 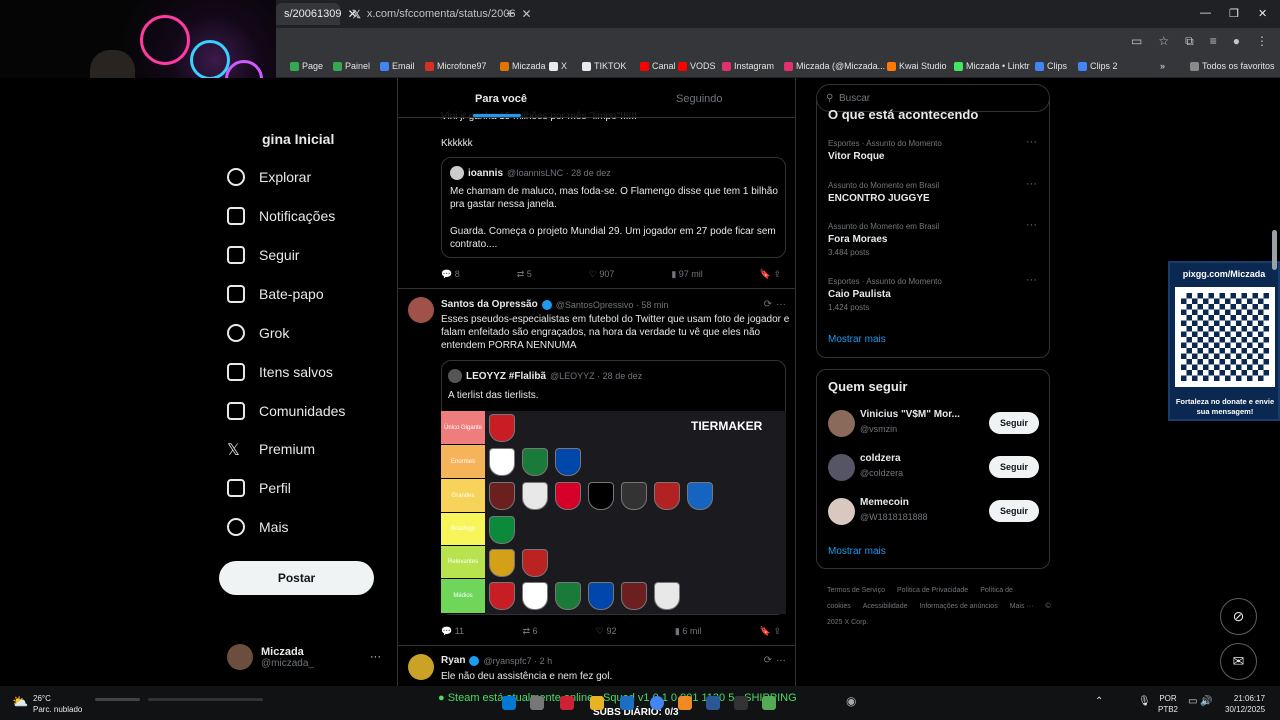 What do you see at coordinates (1234, 13) in the screenshot?
I see `restore-icon: ❐` at bounding box center [1234, 13].